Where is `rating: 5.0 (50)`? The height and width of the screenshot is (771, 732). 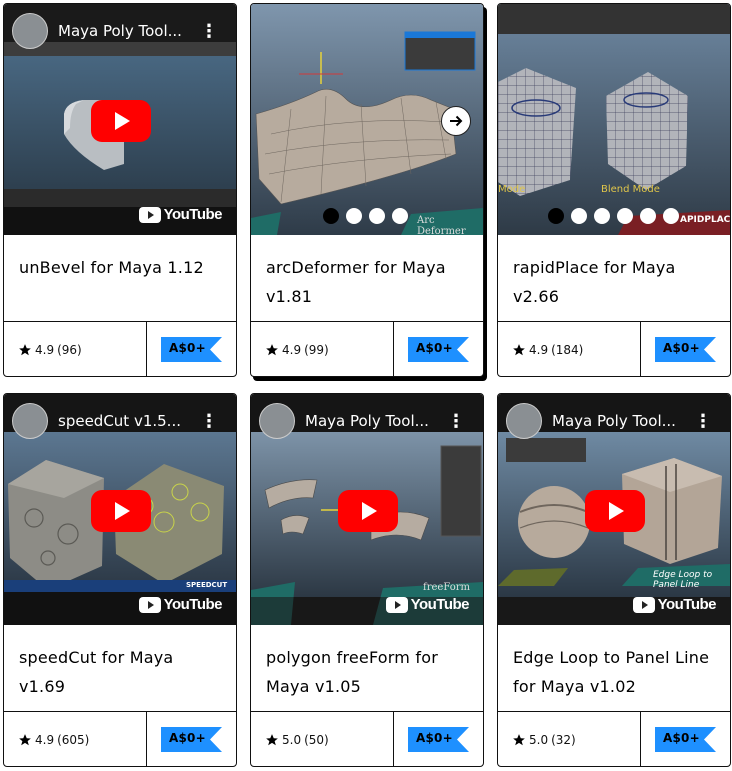 rating: 5.0 (50) is located at coordinates (297, 740).